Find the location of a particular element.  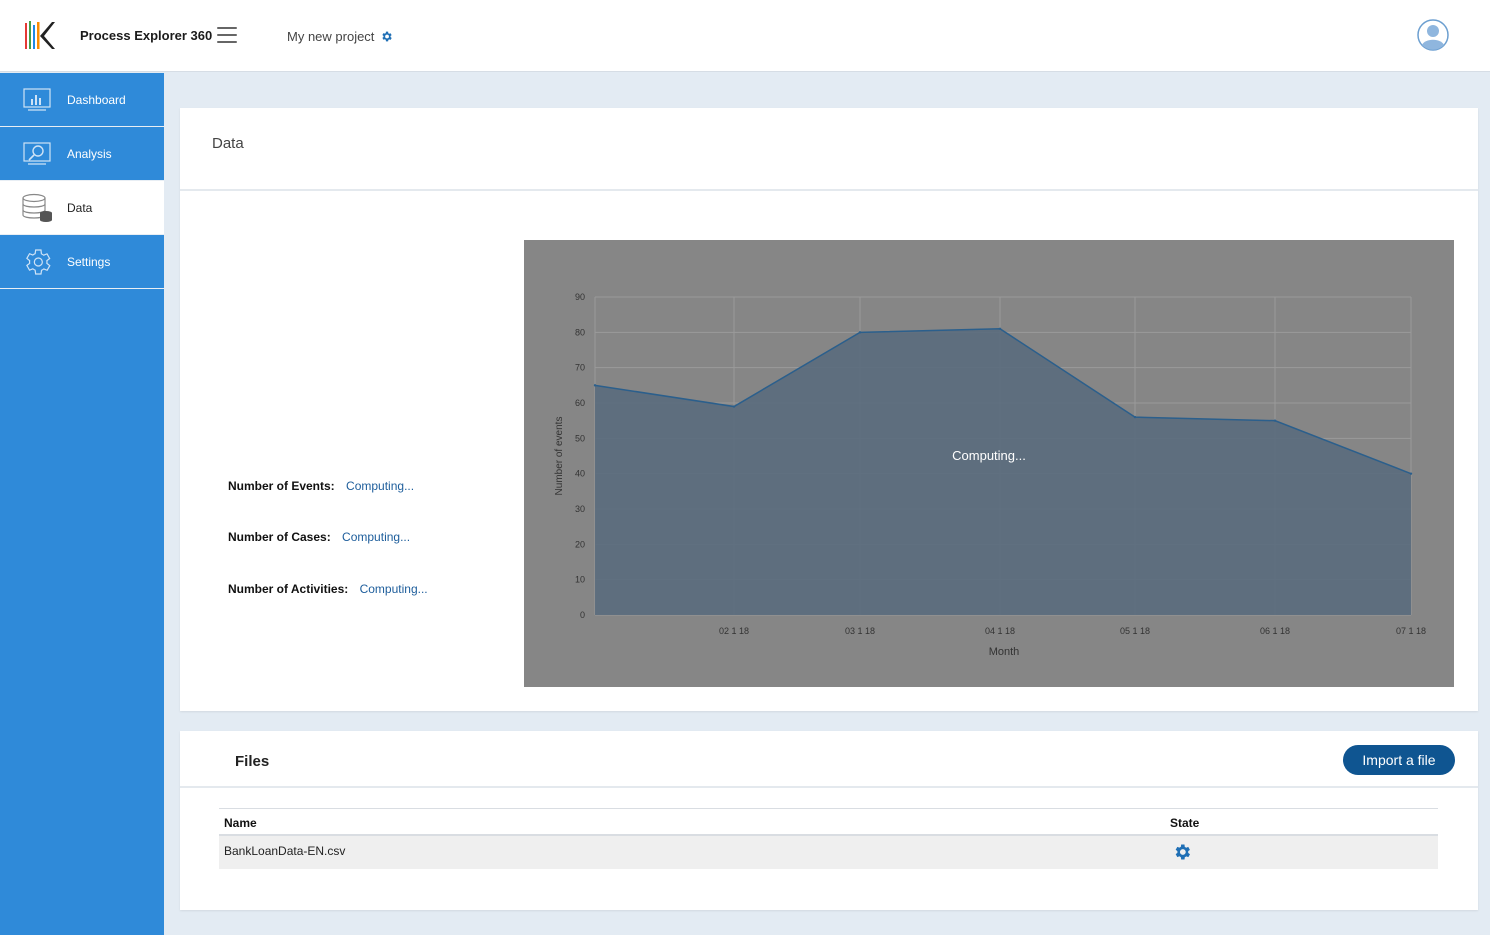

sidebar-item-dashboard: Dashboard is located at coordinates (82, 100).